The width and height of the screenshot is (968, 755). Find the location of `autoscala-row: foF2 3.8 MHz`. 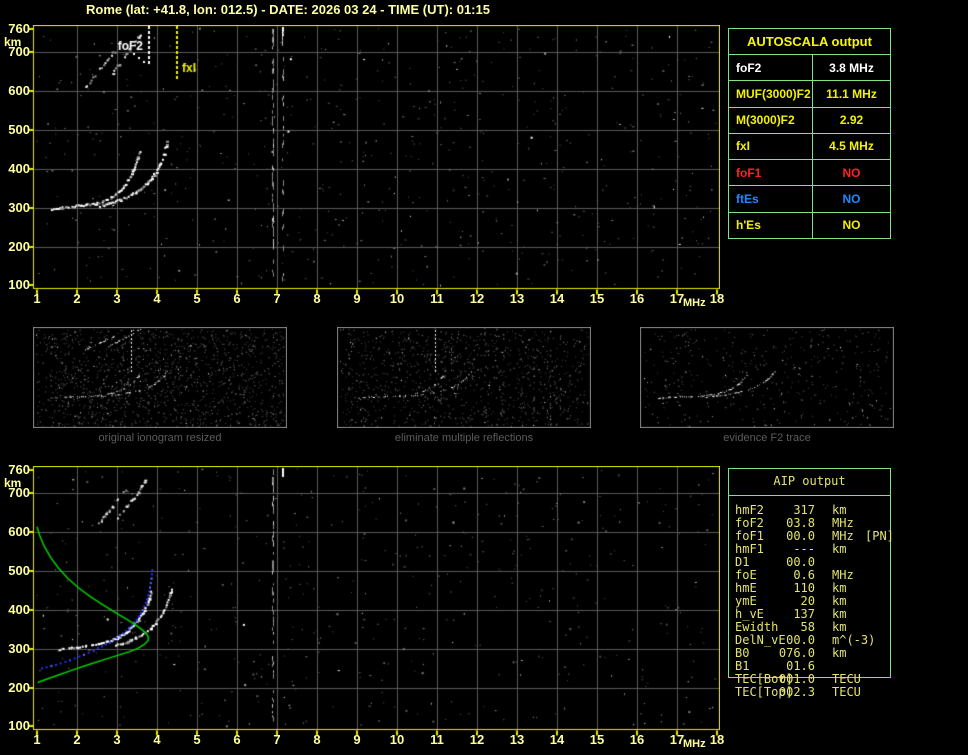

autoscala-row: foF2 3.8 MHz is located at coordinates (809, 67).